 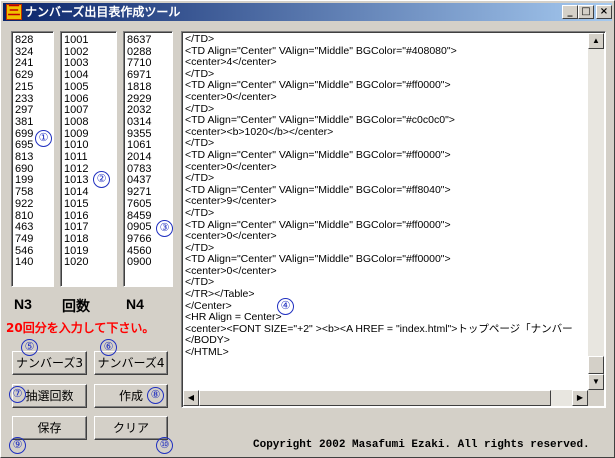 I want to click on draw-list-item: 1005, so click(x=76, y=86).